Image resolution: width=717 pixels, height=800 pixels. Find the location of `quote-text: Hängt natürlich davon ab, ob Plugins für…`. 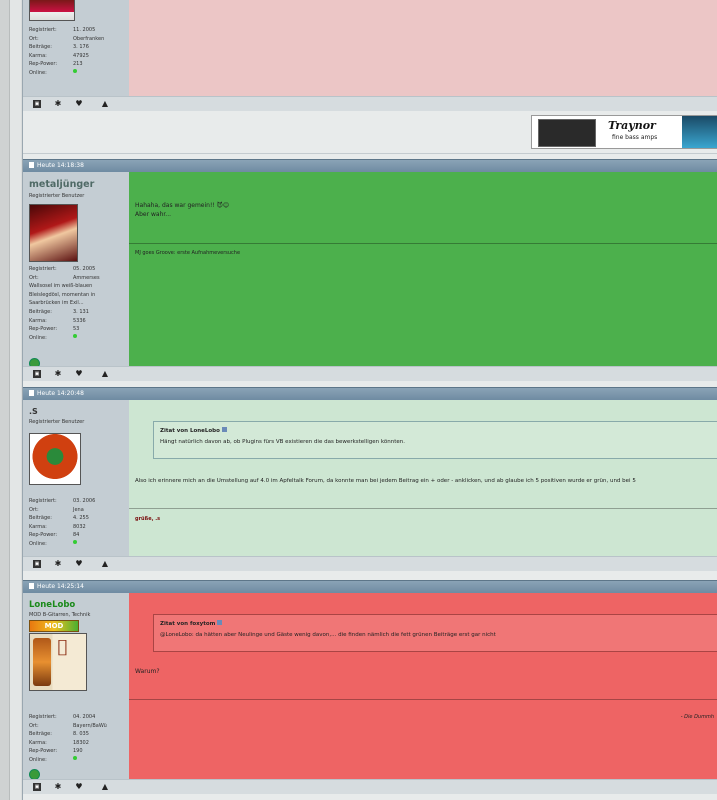

quote-text: Hängt natürlich davon ab, ob Plugins für… is located at coordinates (282, 442).